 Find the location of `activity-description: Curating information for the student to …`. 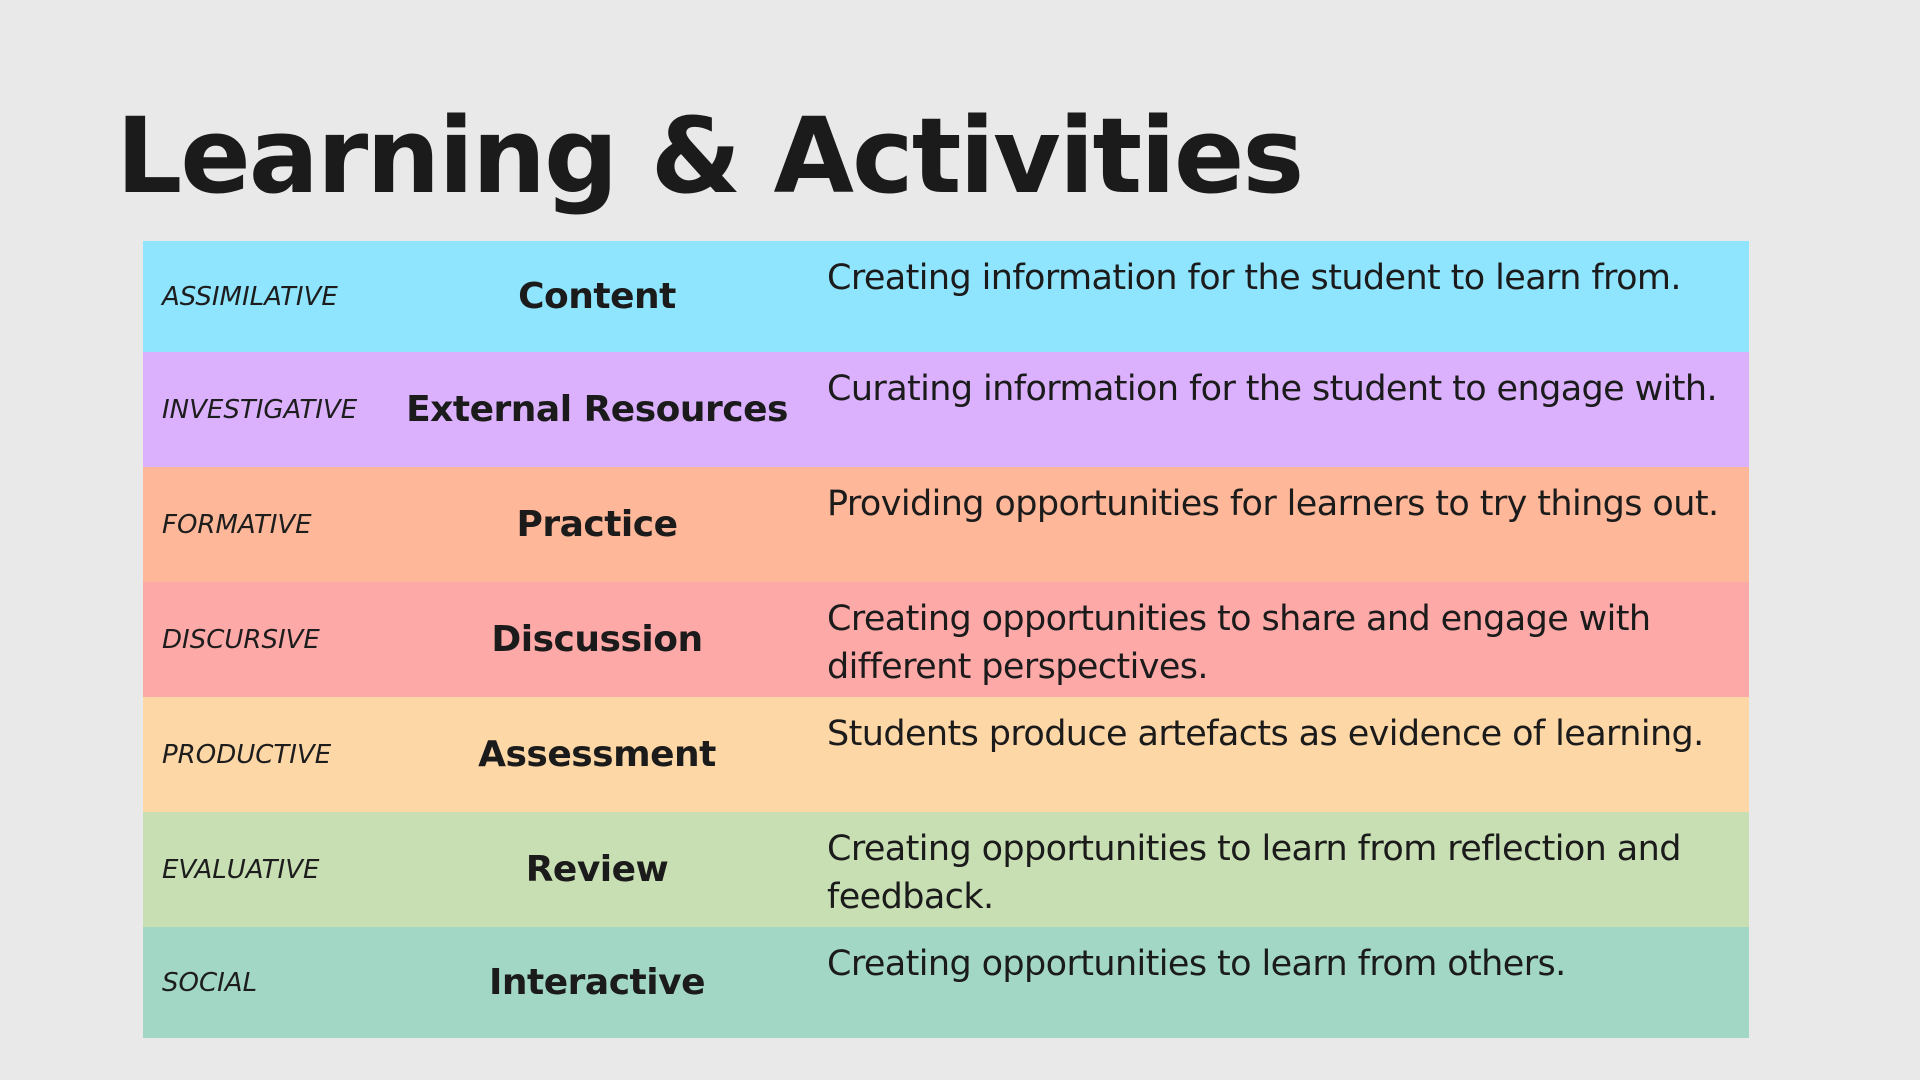

activity-description: Curating information for the student to … is located at coordinates (1272, 389).